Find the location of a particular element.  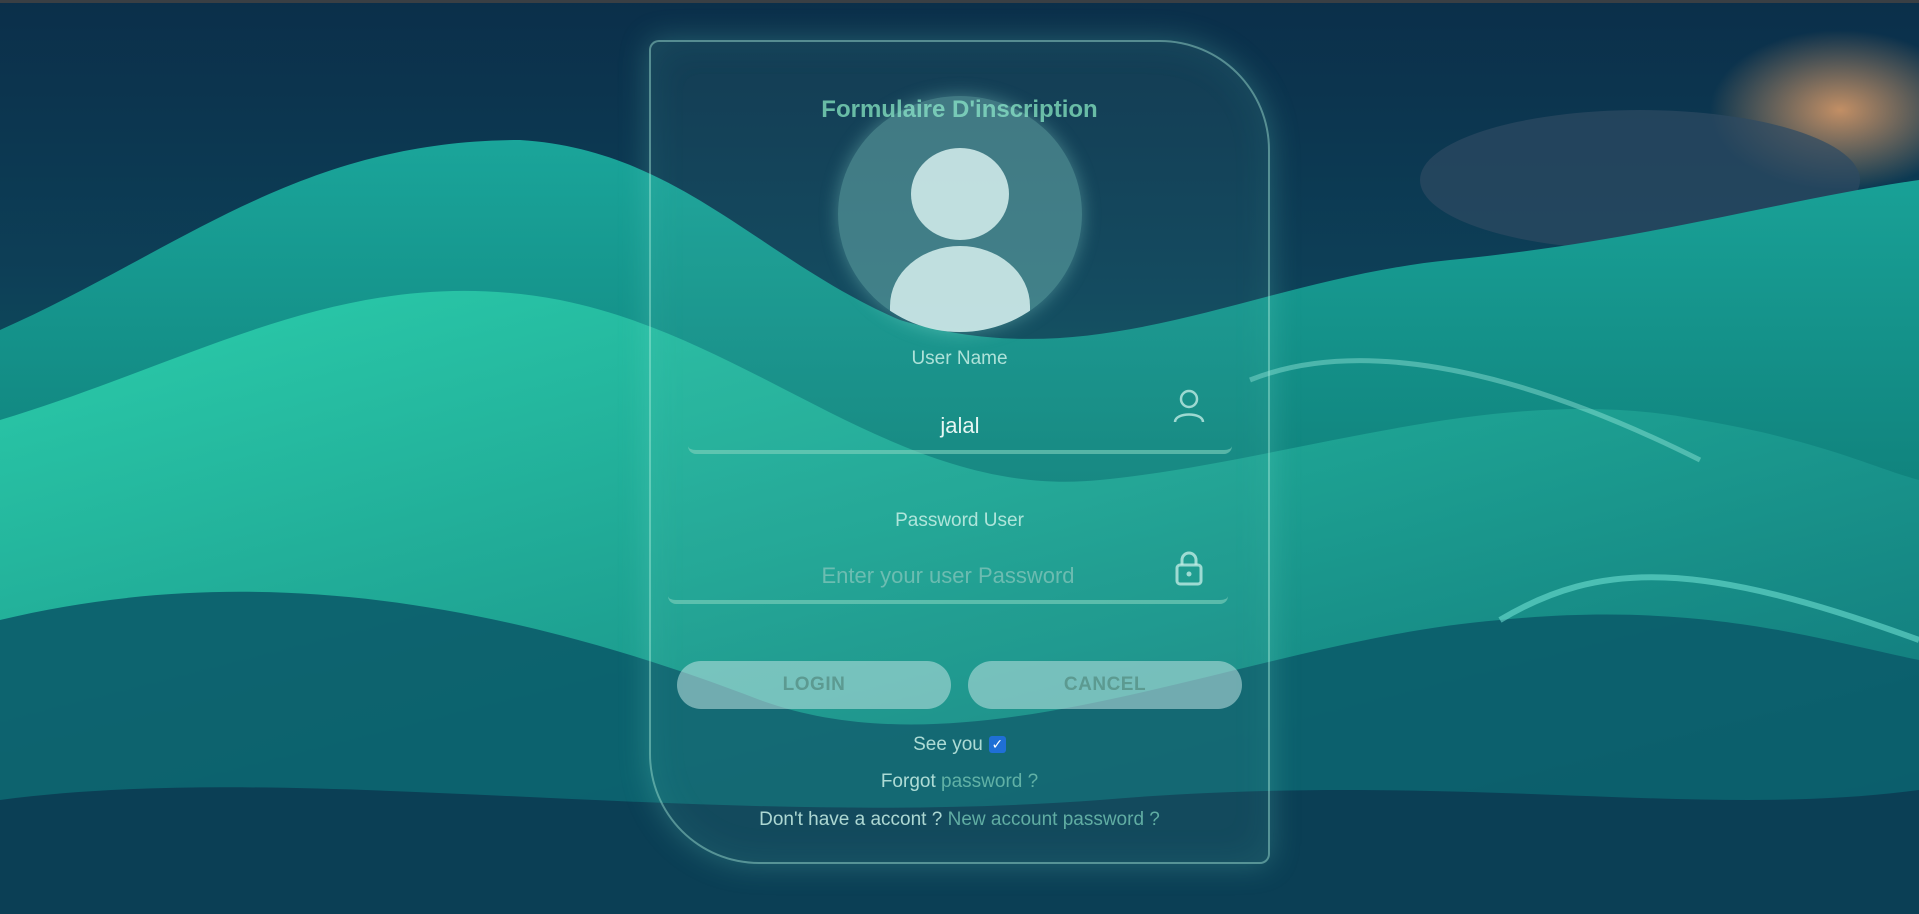

signup-prefix: Don't have a accont ? is located at coordinates (851, 819).